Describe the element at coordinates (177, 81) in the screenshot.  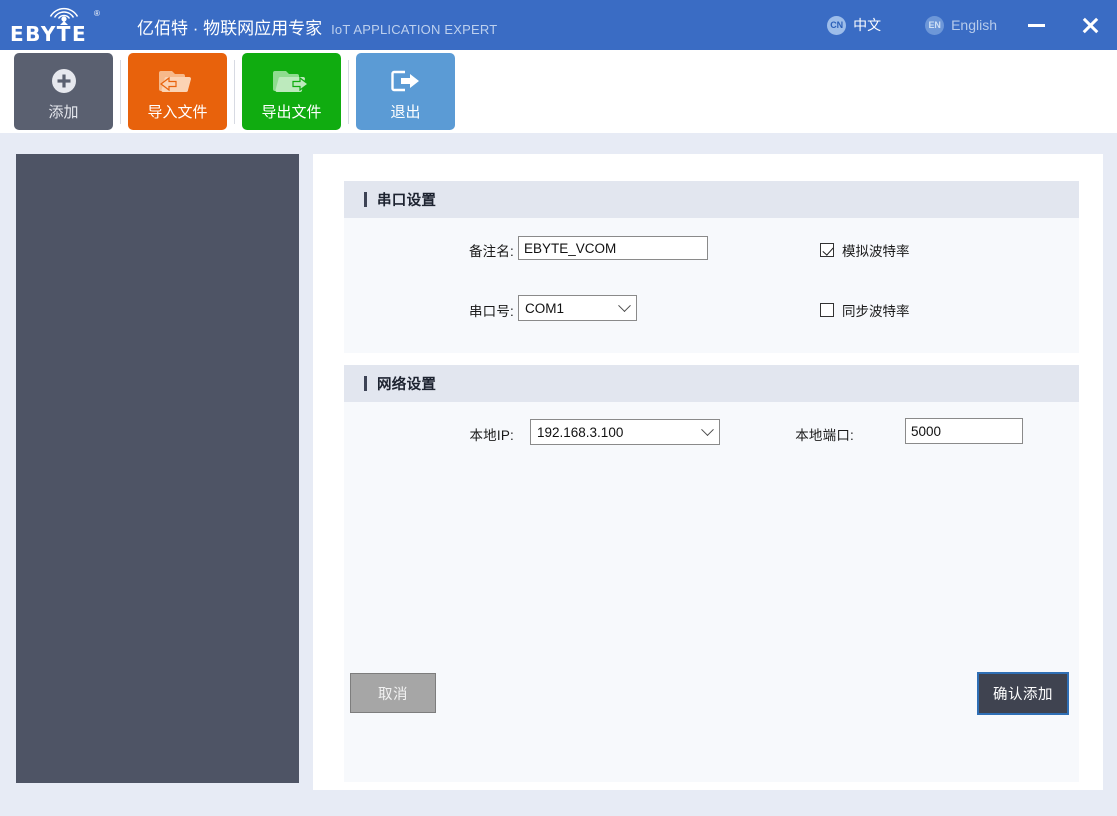
I see `folder-import-icon` at that location.